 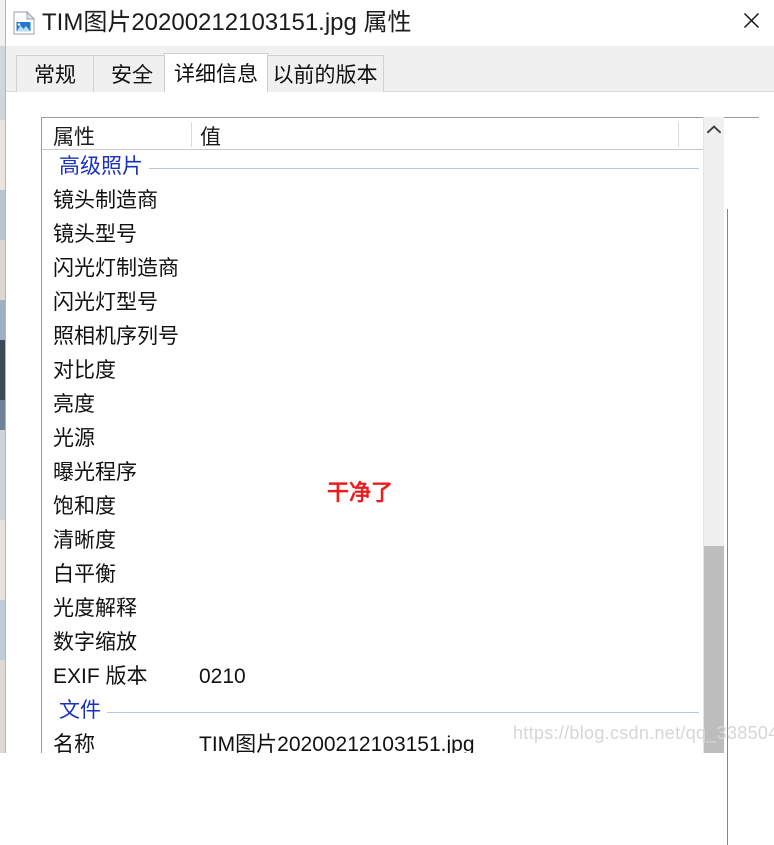 I want to click on listview-right-border, so click(x=727, y=527).